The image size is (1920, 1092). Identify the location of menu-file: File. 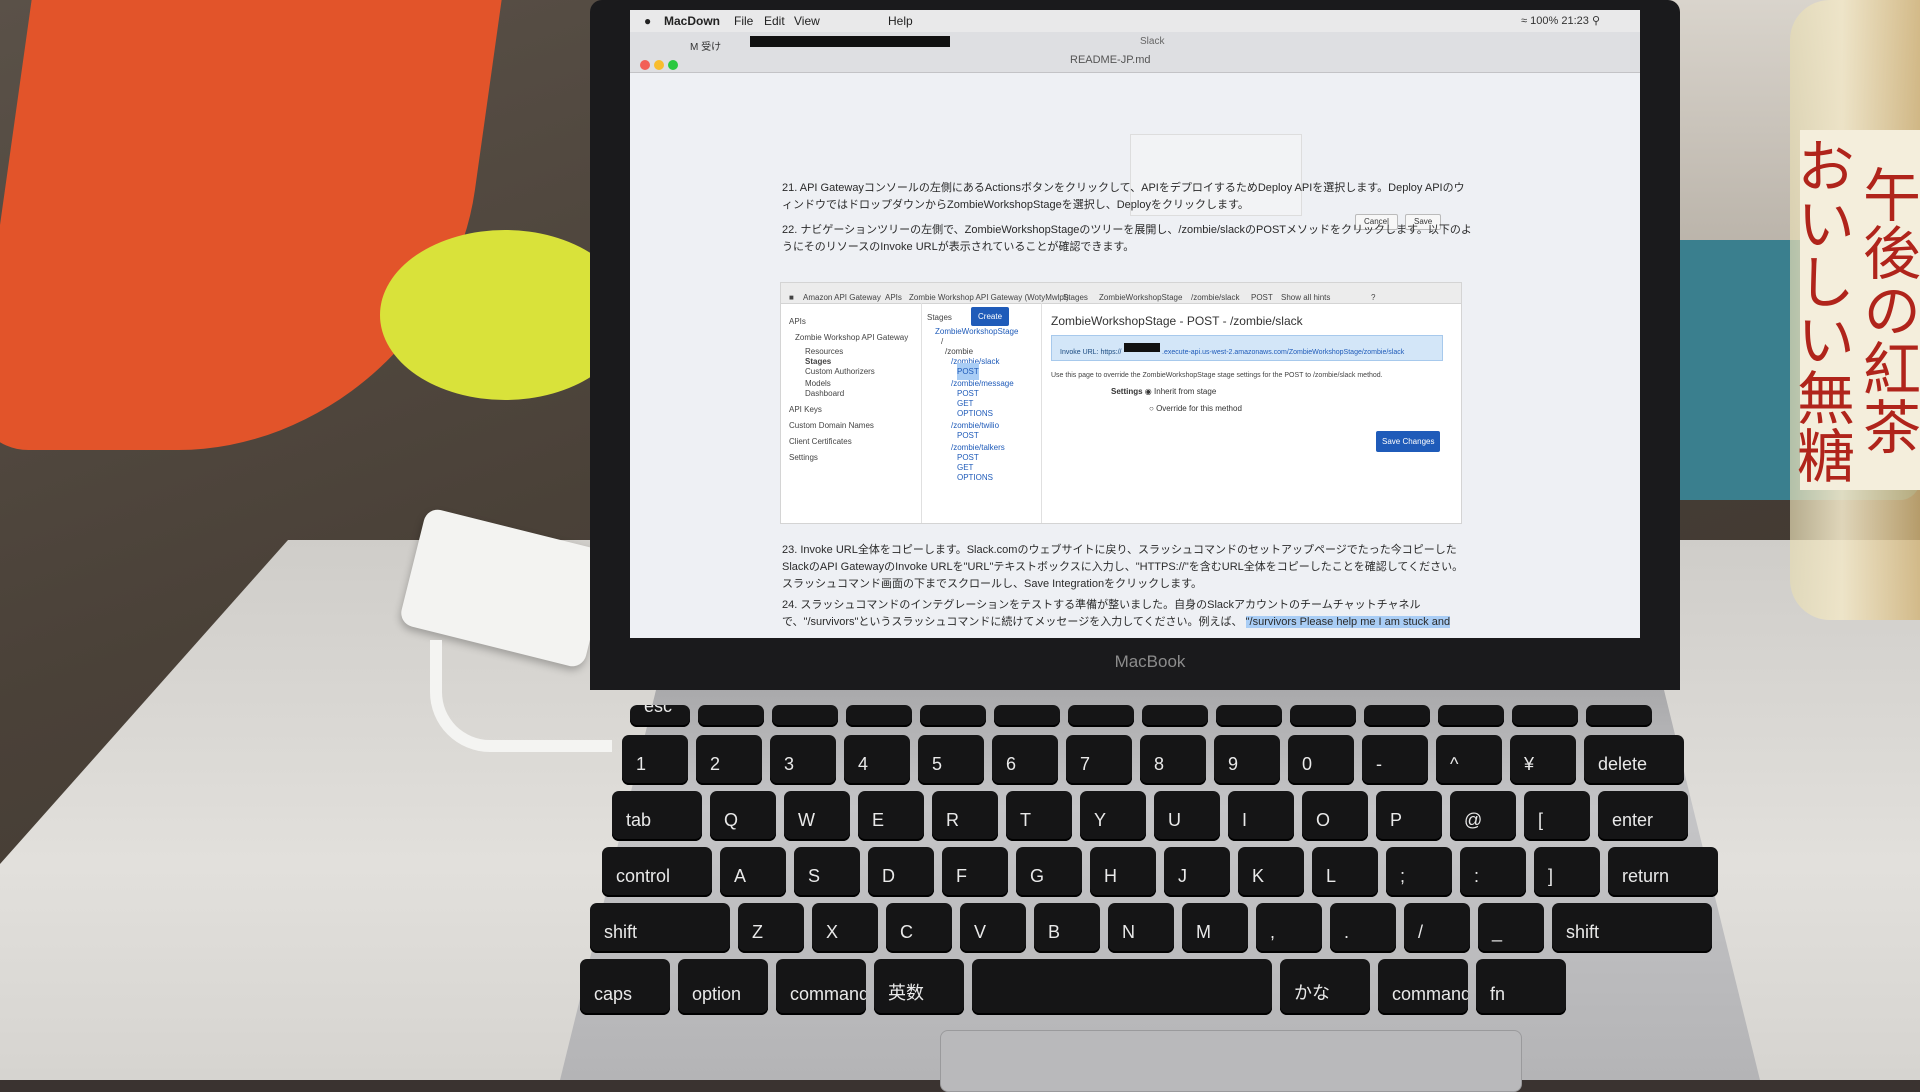
(743, 21).